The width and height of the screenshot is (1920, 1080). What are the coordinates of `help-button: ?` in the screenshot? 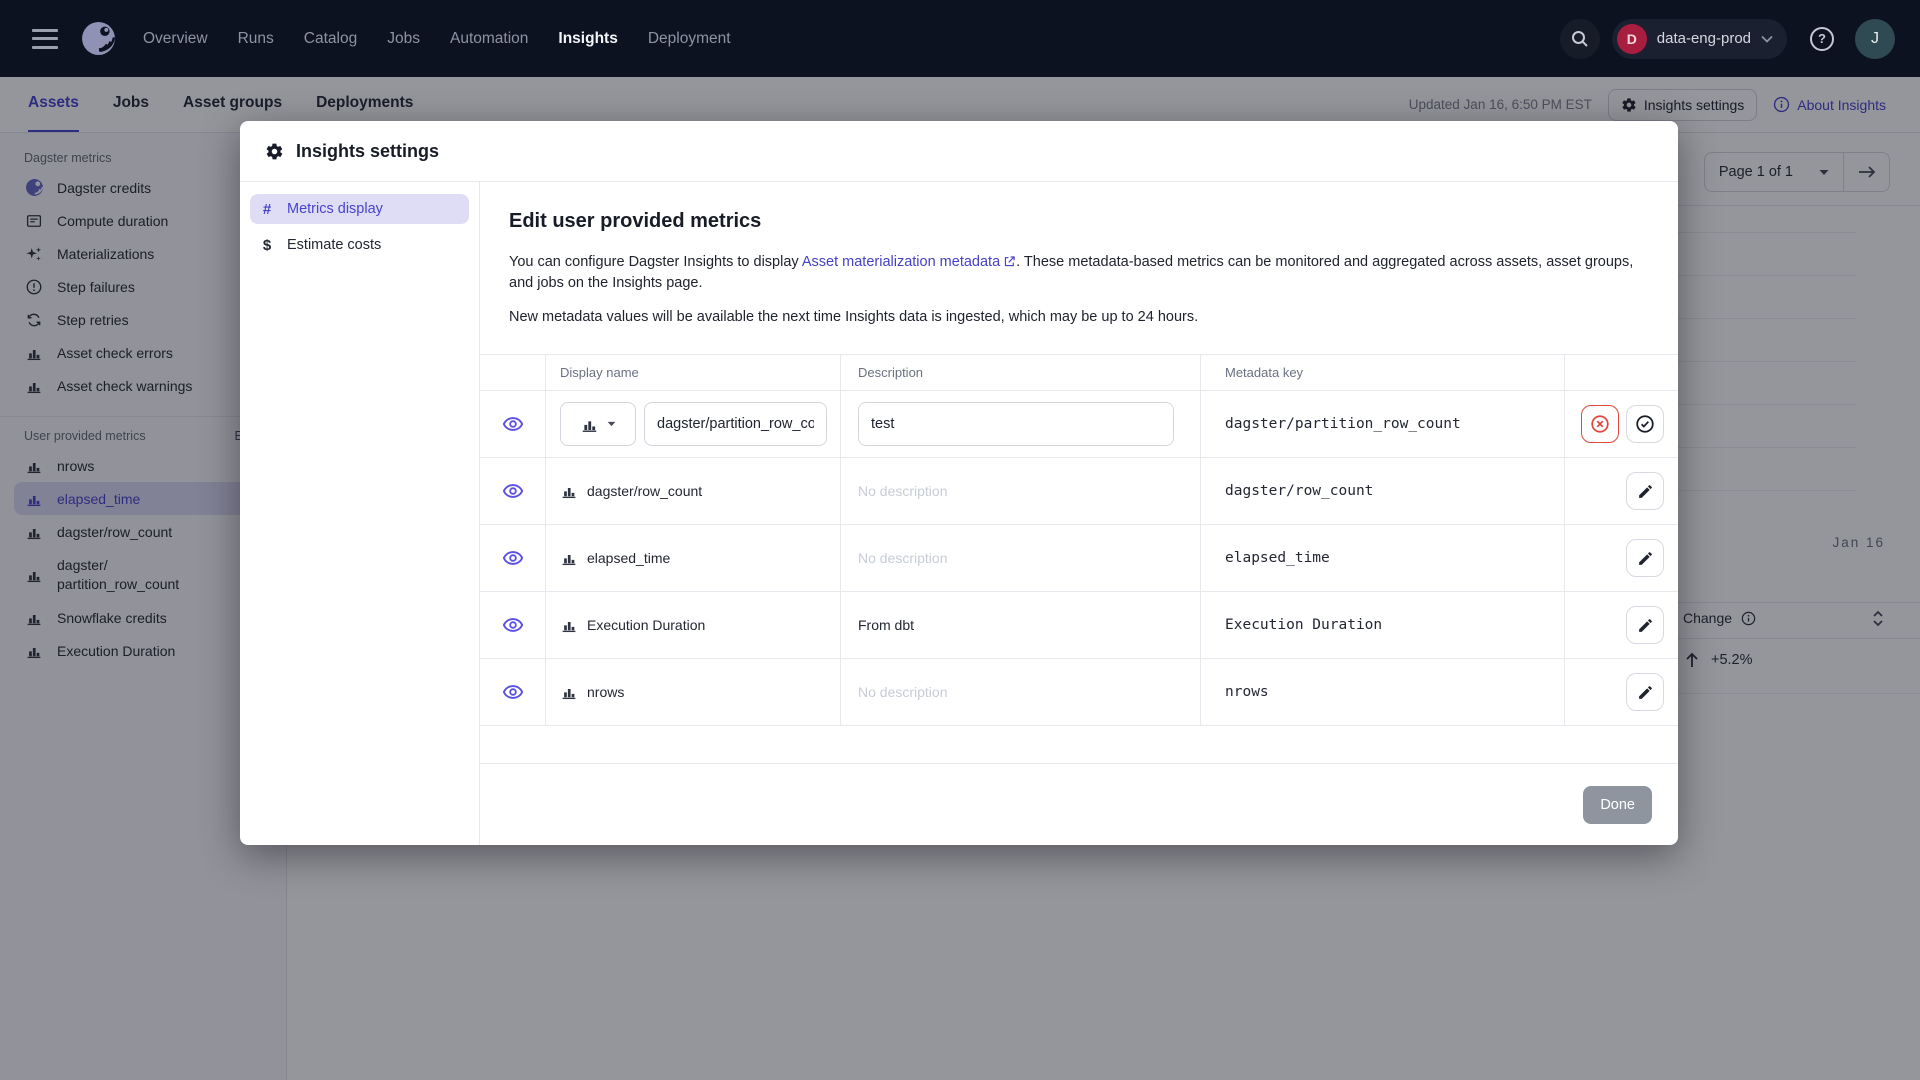 It's located at (1822, 39).